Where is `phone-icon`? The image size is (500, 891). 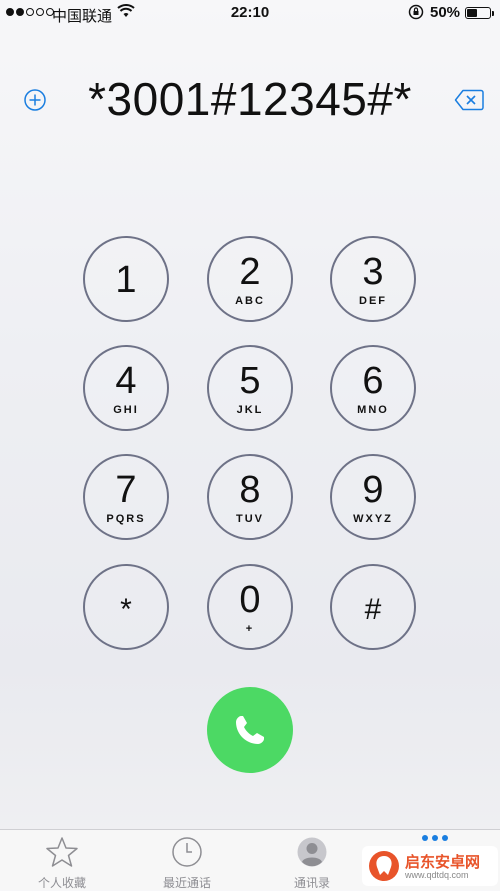
phone-icon is located at coordinates (250, 730).